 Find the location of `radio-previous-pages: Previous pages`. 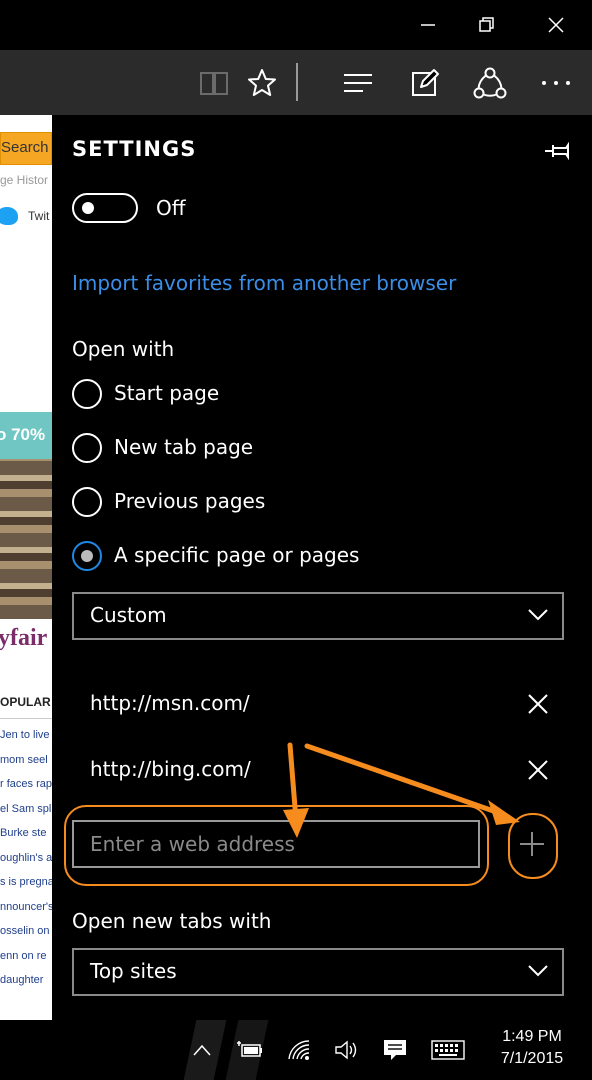

radio-previous-pages: Previous pages is located at coordinates (282, 503).